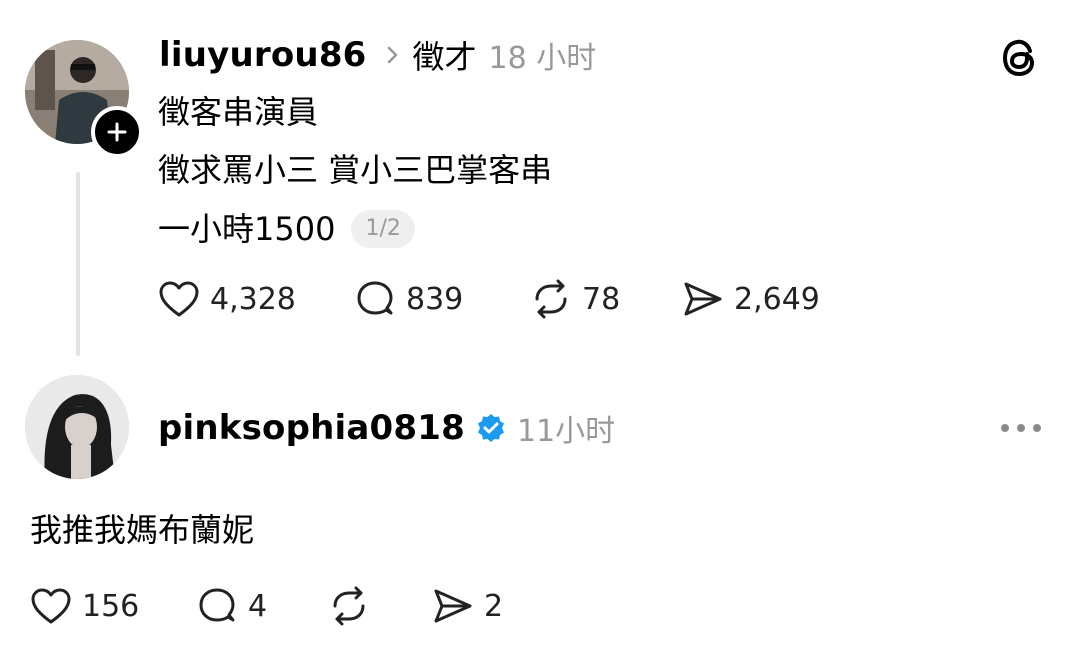 This screenshot has width=1080, height=646. What do you see at coordinates (355, 170) in the screenshot?
I see `post-line-2: 徵求罵小三 賞小三巴掌客串` at bounding box center [355, 170].